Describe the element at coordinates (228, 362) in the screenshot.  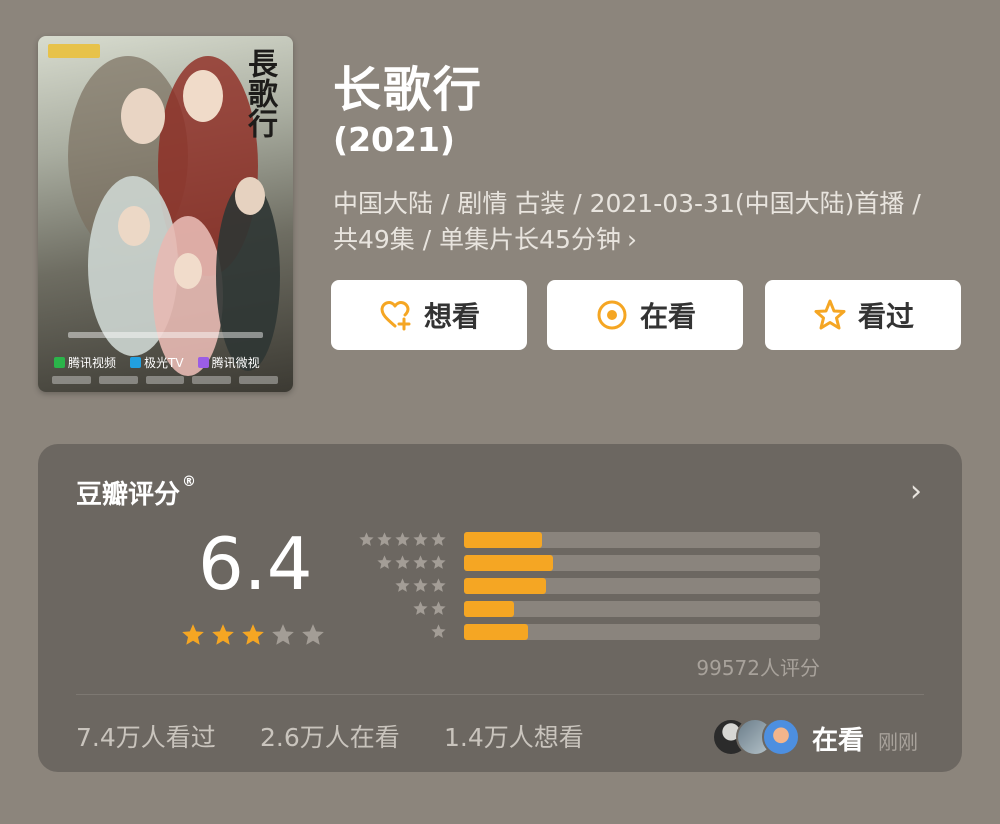
I see `stream-weishi: 腾讯微视` at that location.